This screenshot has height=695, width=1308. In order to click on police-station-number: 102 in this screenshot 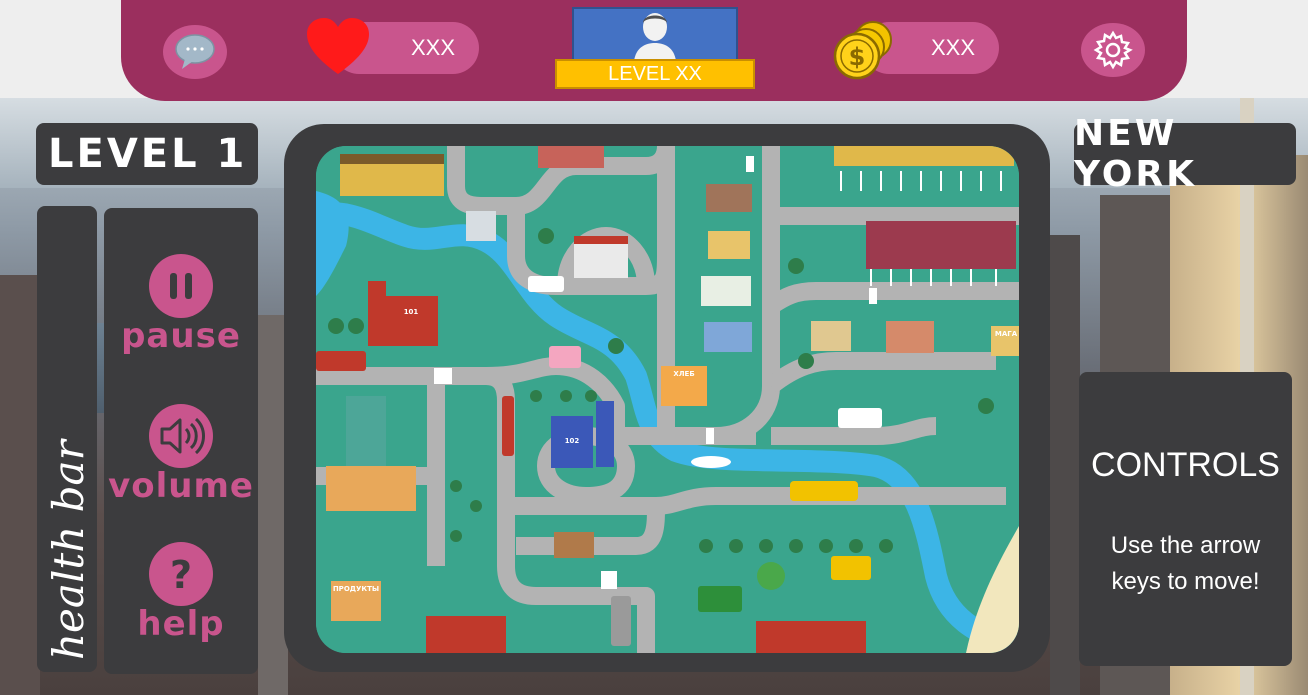, I will do `click(572, 441)`.